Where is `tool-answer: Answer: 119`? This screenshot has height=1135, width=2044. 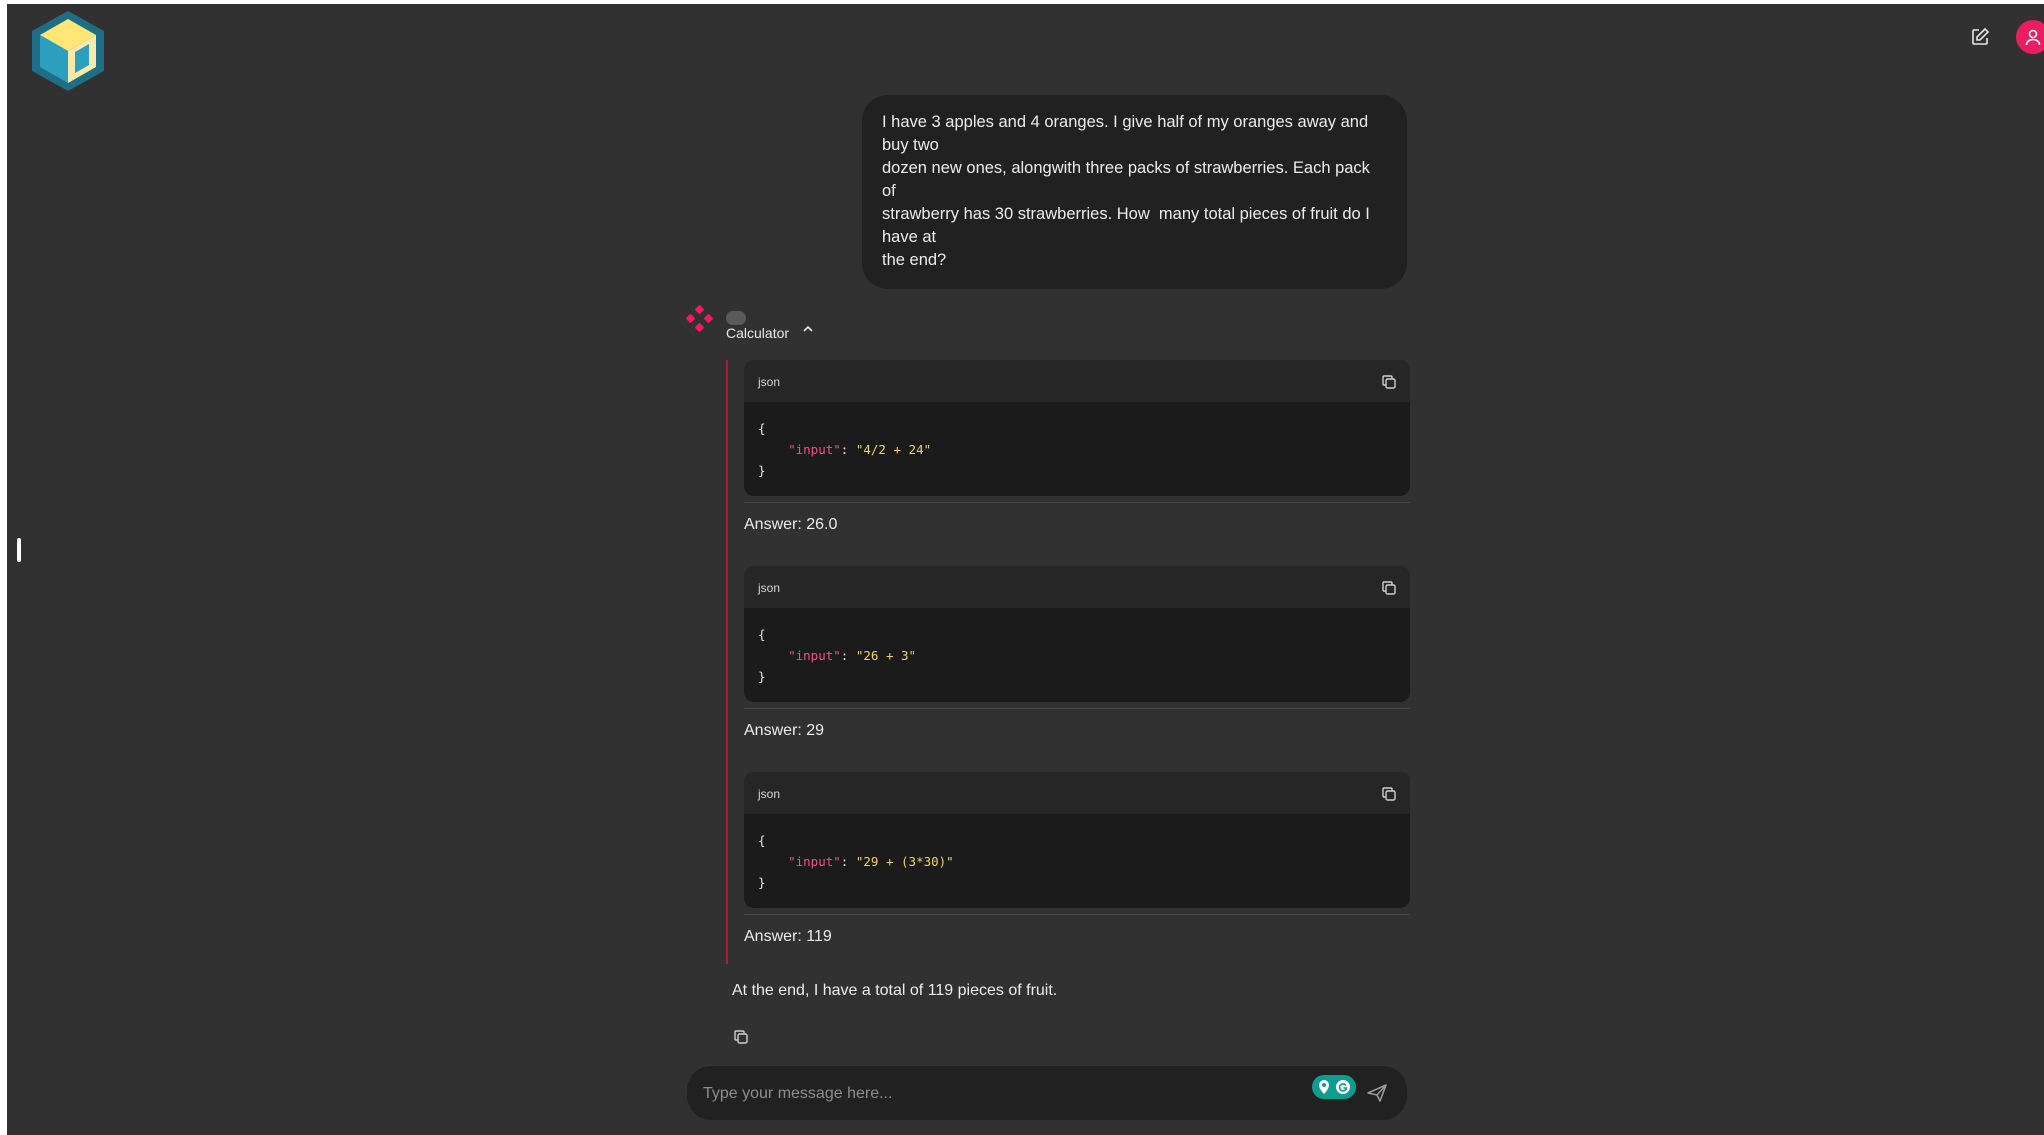 tool-answer: Answer: 119 is located at coordinates (788, 936).